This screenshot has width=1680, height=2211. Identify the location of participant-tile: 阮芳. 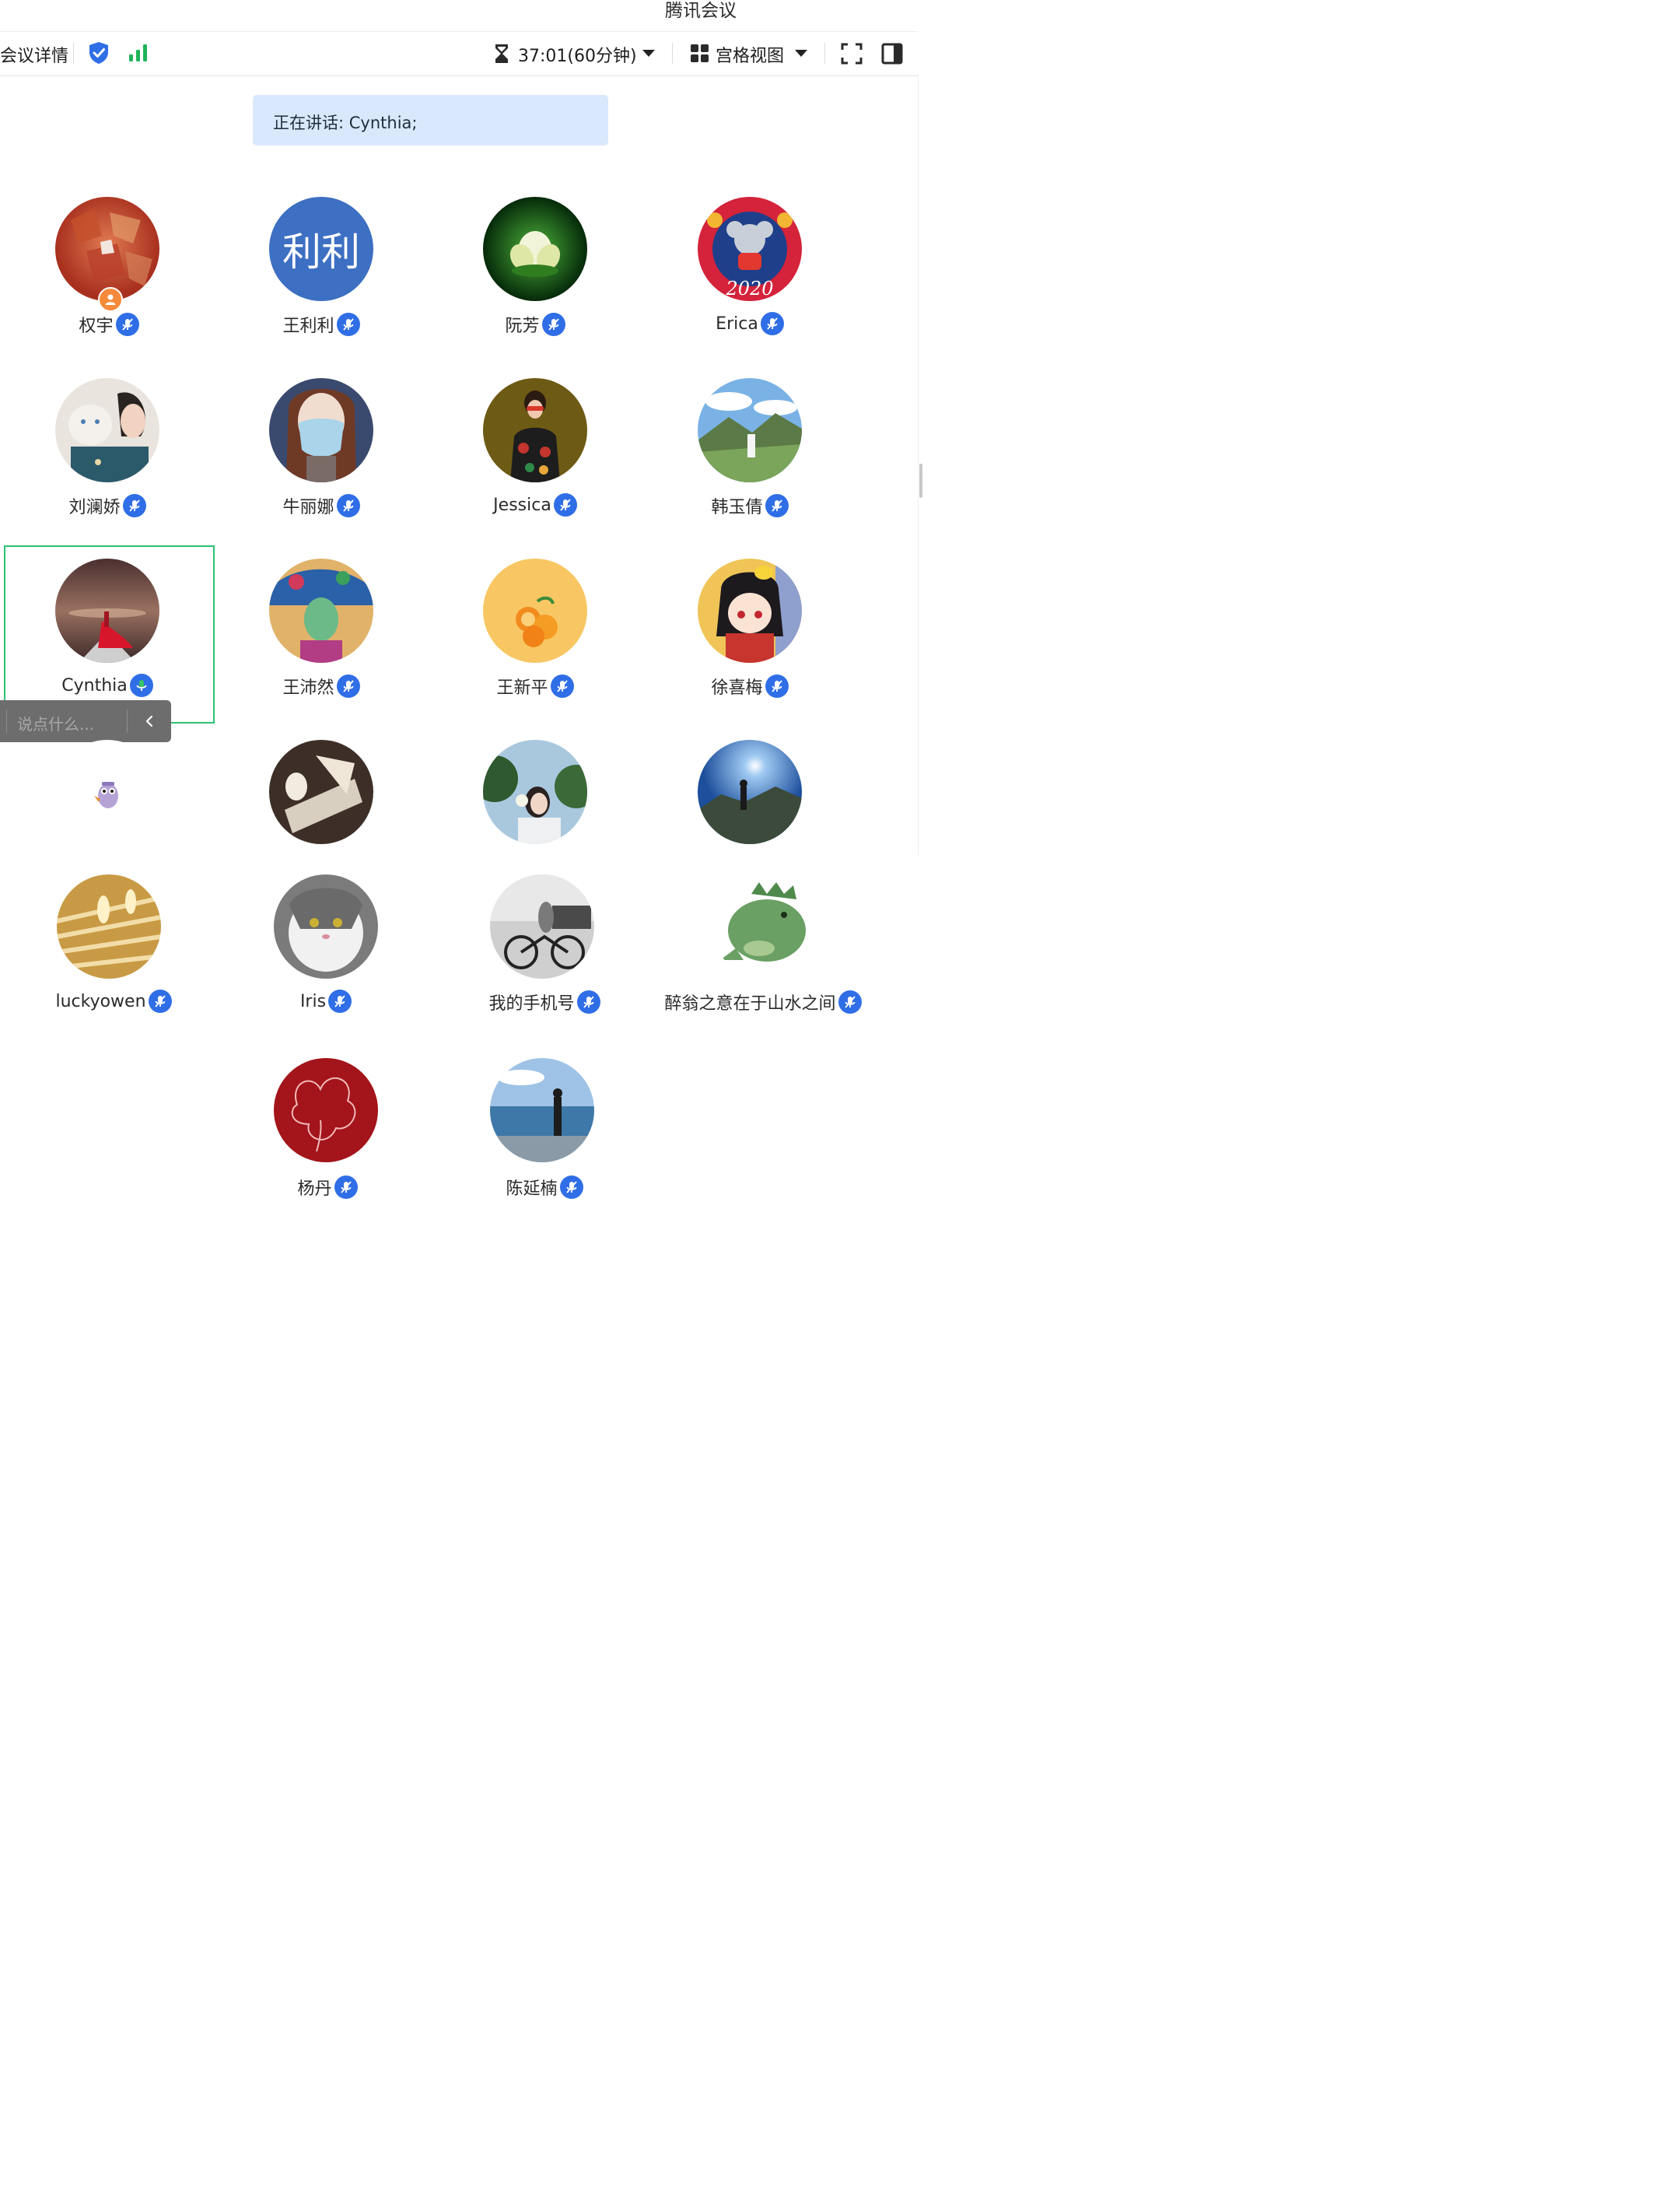
(535, 282).